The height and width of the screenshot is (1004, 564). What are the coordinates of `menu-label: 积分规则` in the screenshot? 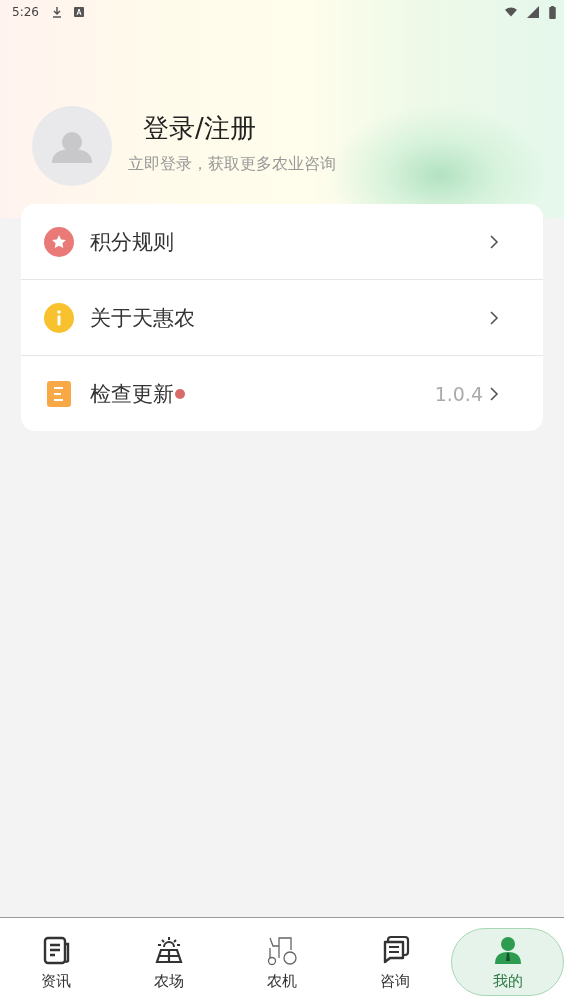 It's located at (132, 242).